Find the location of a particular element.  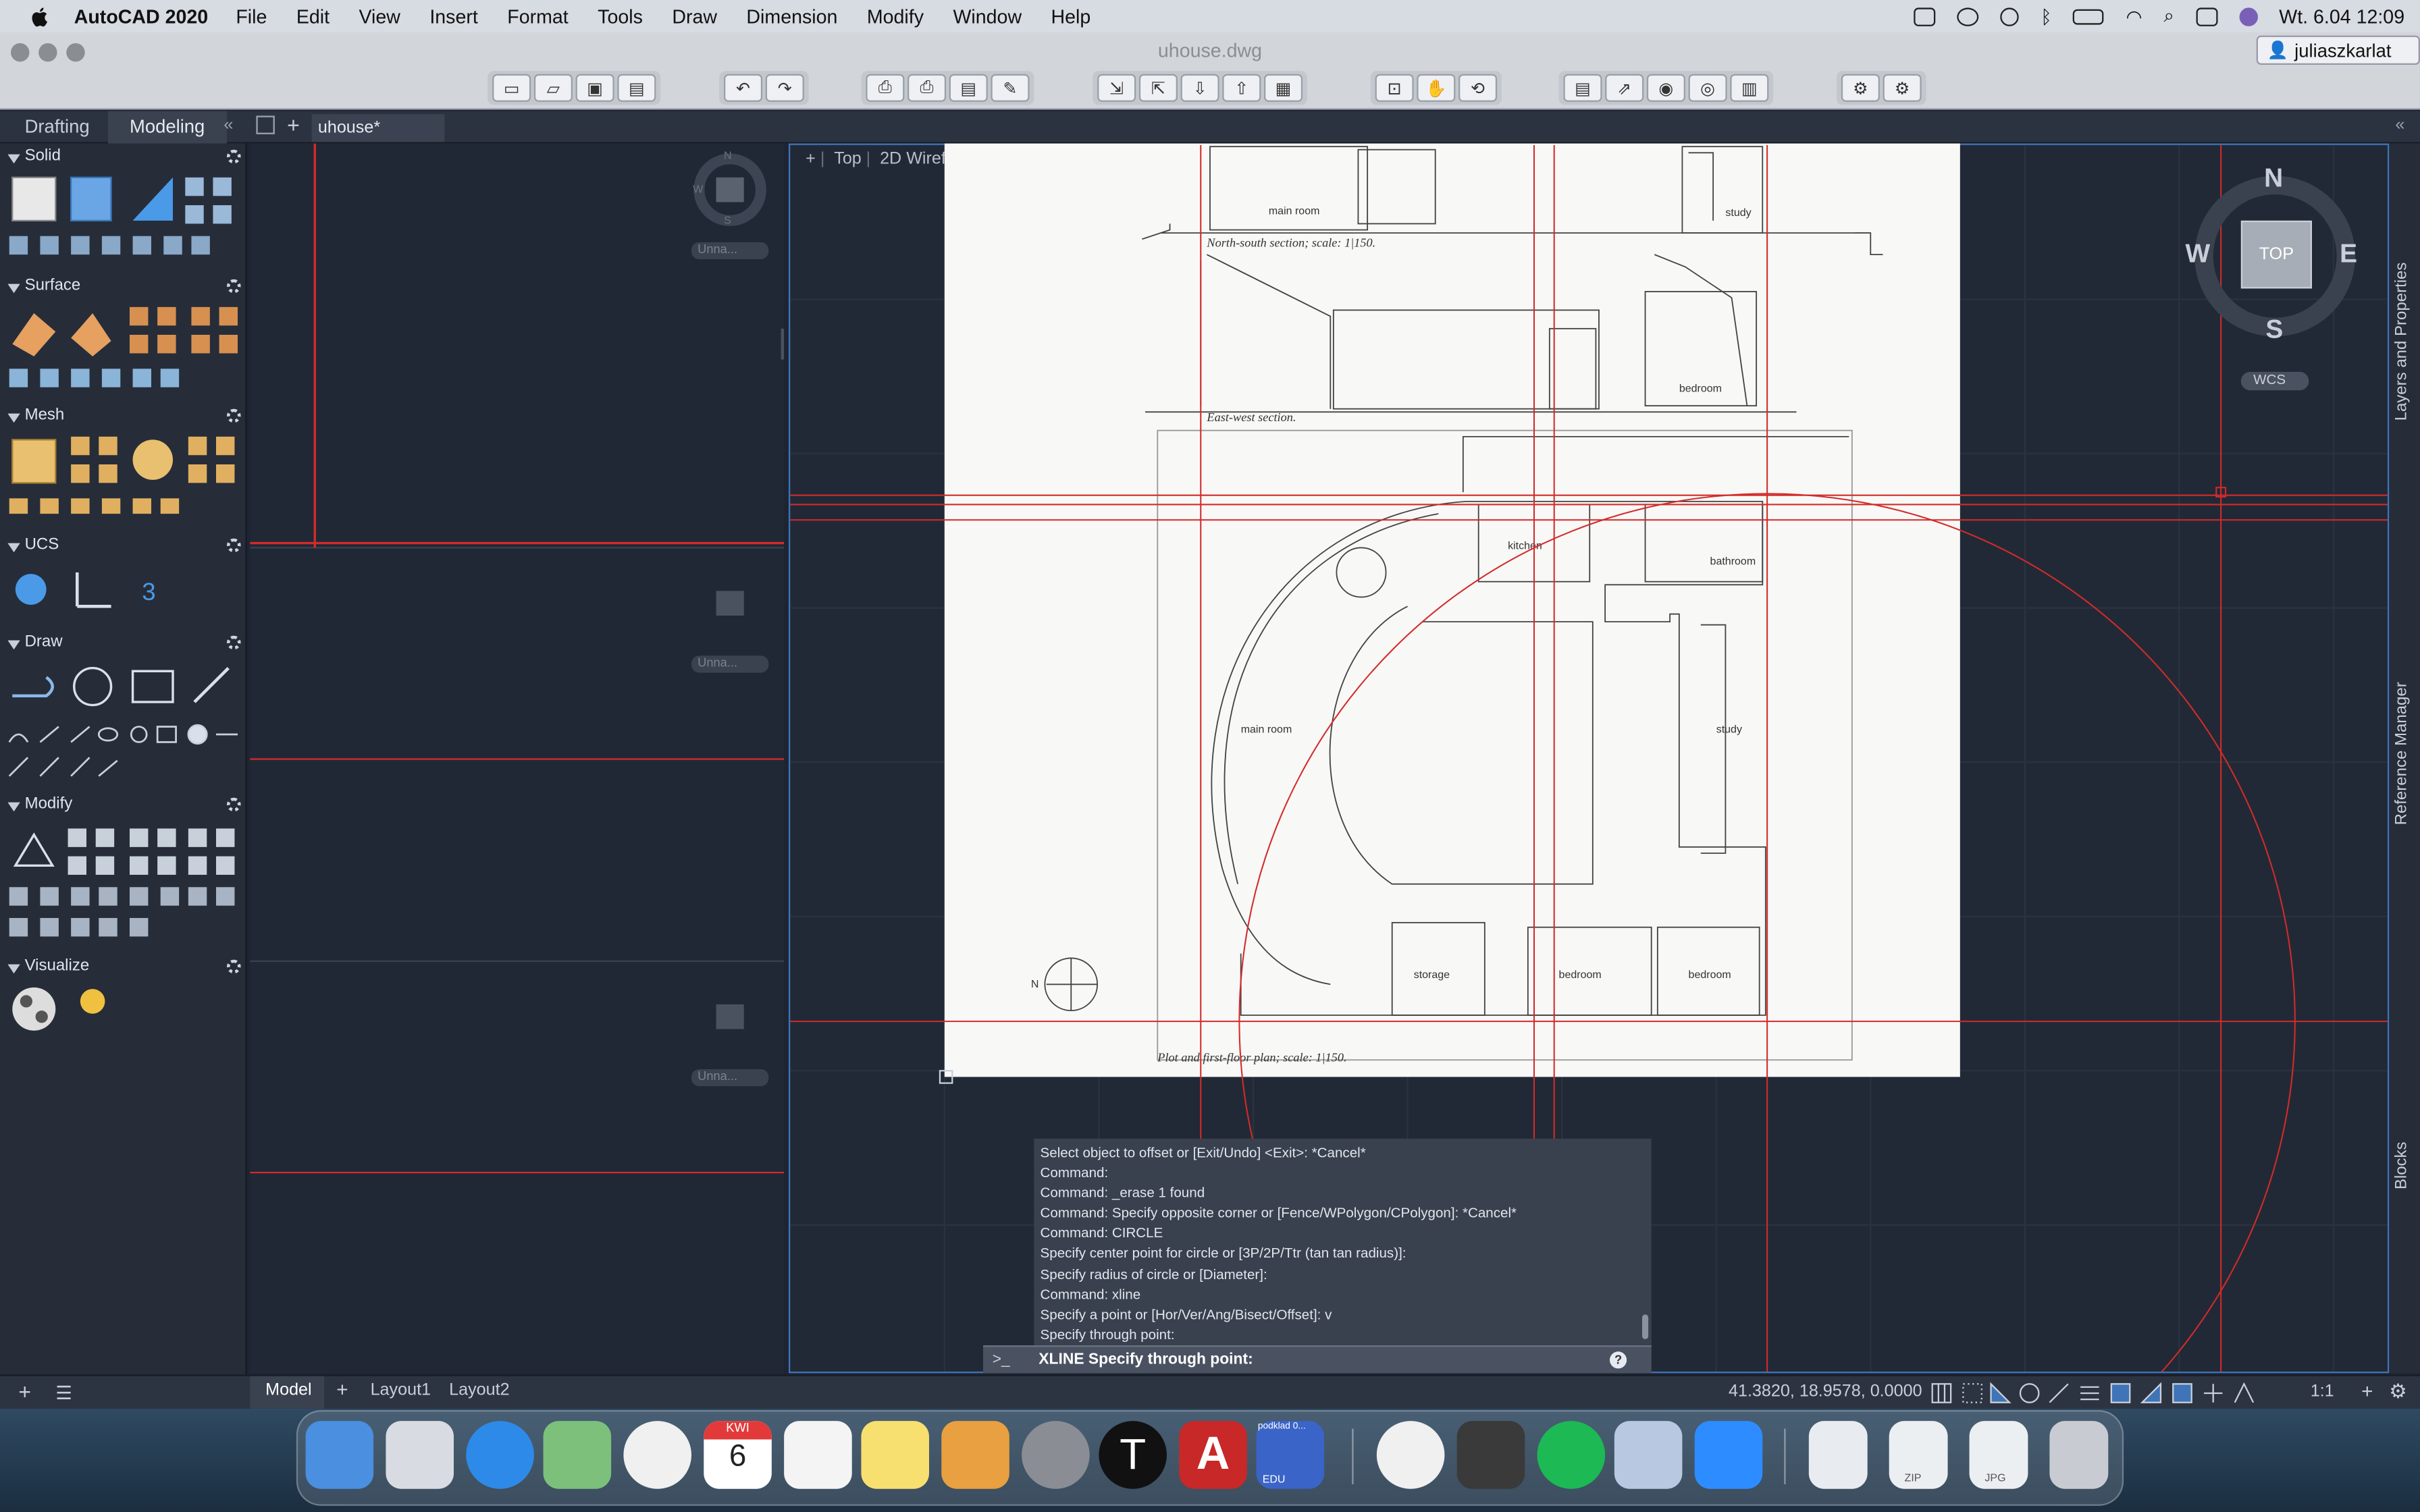

orbit-icon: ⟲ is located at coordinates (1478, 88).